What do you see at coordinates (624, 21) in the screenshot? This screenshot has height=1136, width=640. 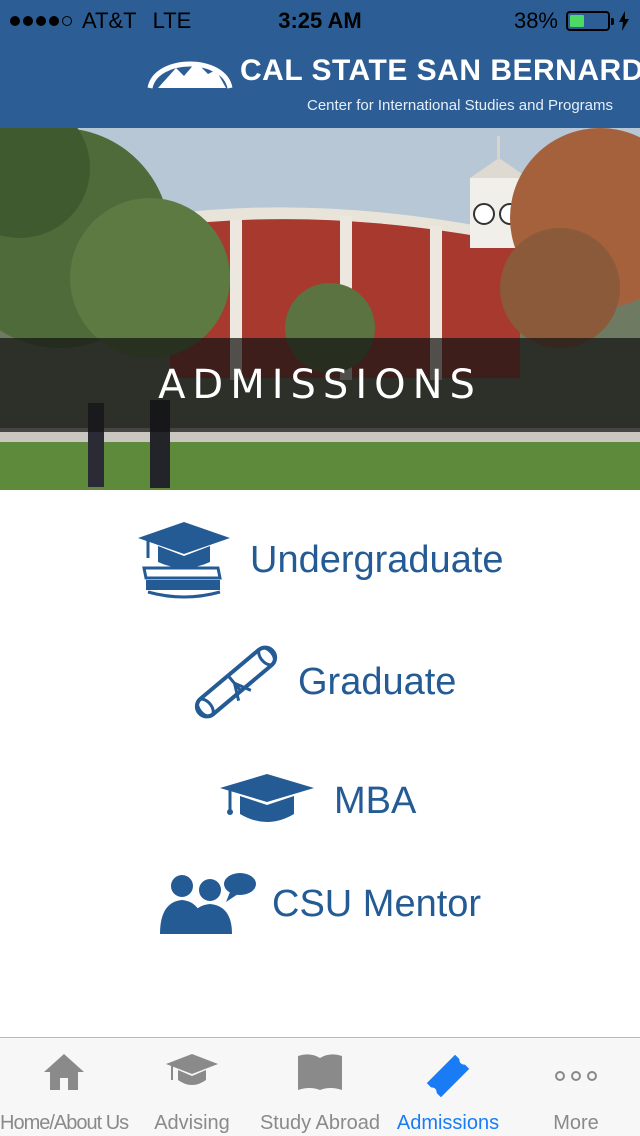 I see `charging-bolt-icon` at bounding box center [624, 21].